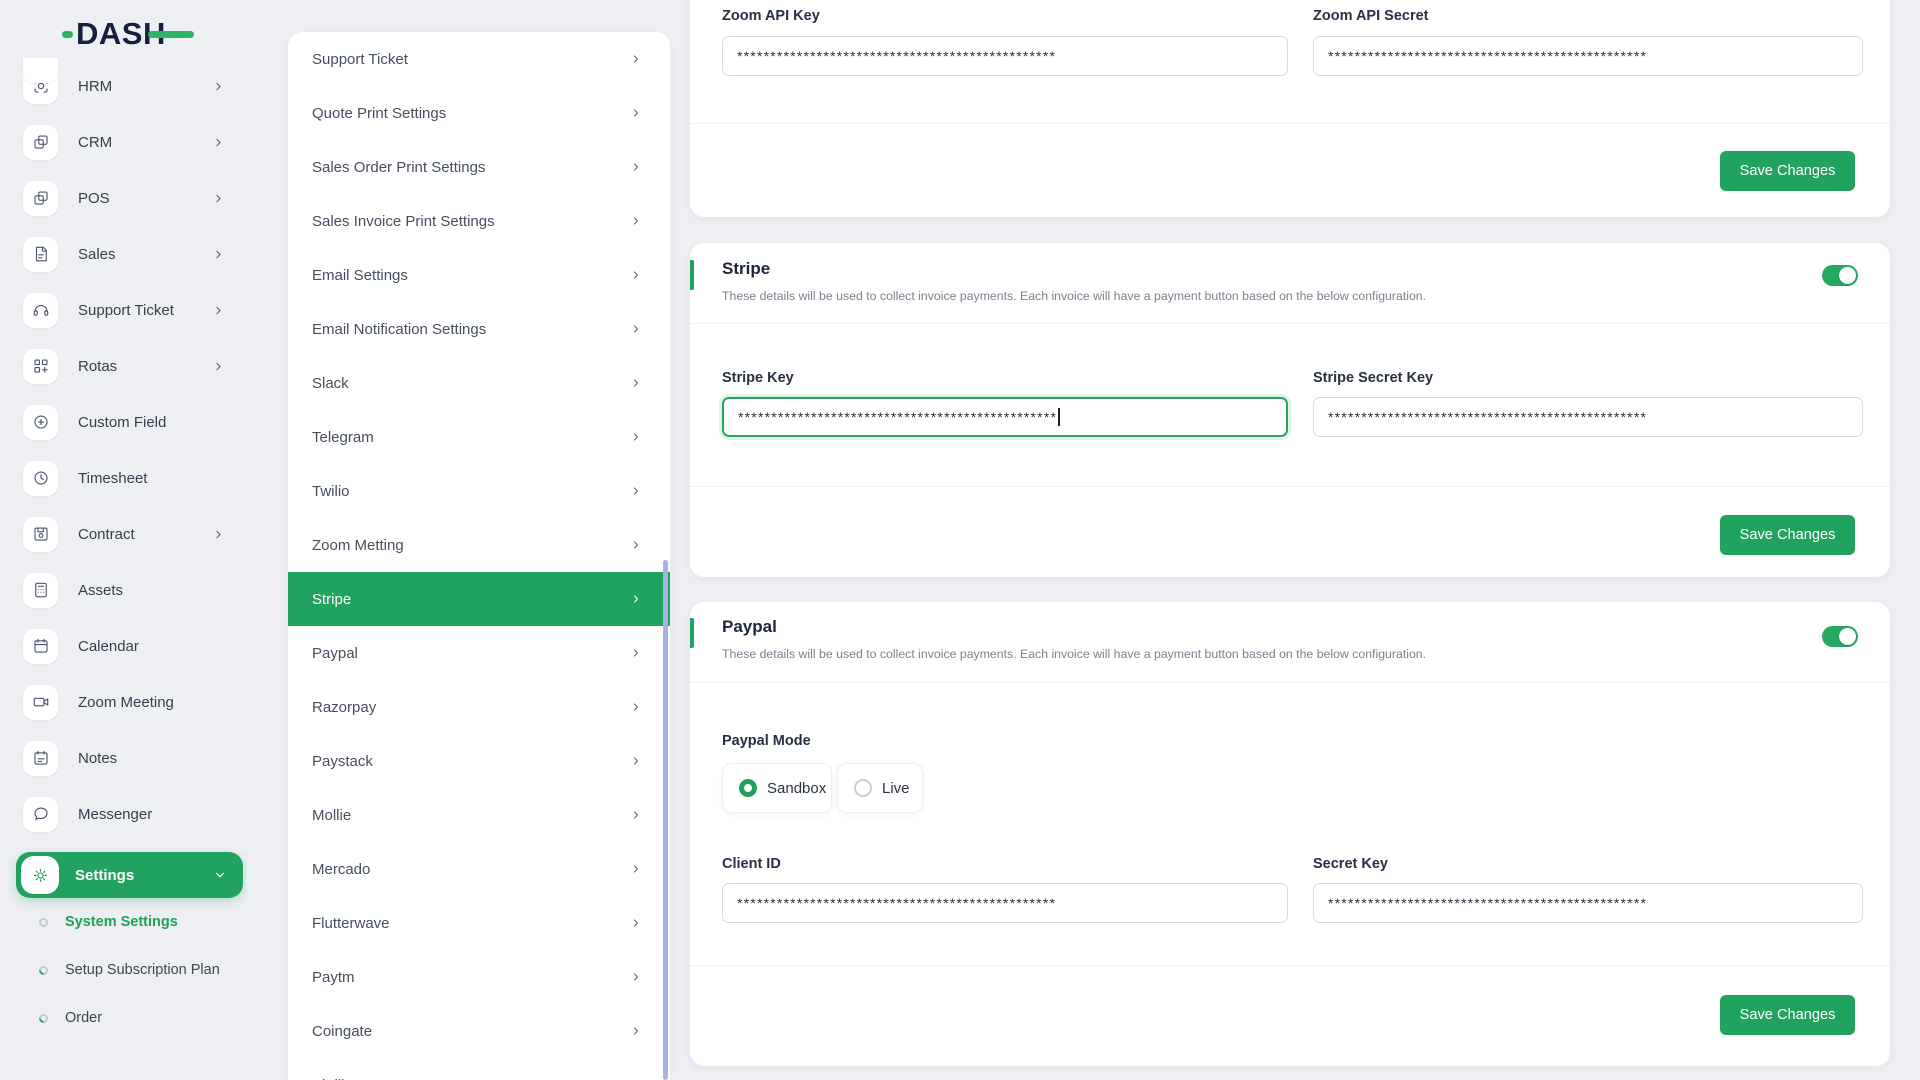 The width and height of the screenshot is (1920, 1080). What do you see at coordinates (479, 653) in the screenshot?
I see `menu-item-paypal: Paypal` at bounding box center [479, 653].